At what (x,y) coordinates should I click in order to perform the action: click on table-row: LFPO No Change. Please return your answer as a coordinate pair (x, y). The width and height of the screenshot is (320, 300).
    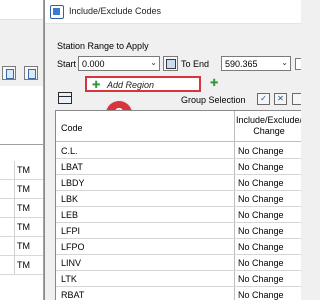
    Looking at the image, I should click on (178, 247).